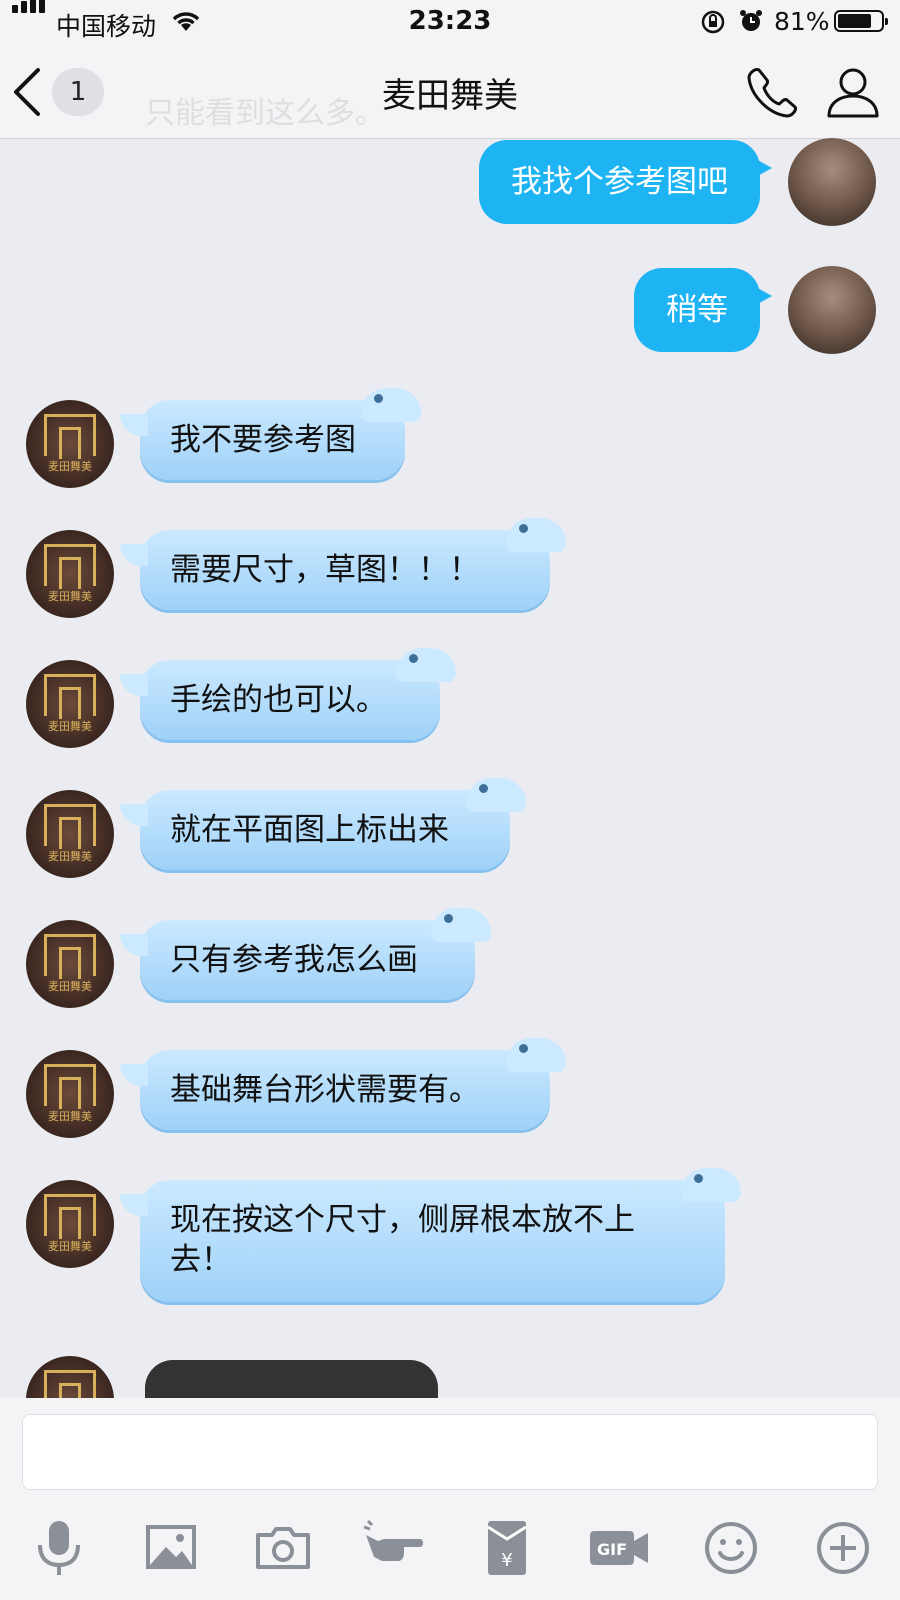 This screenshot has width=900, height=1600. Describe the element at coordinates (773, 92) in the screenshot. I see `phone-icon` at that location.